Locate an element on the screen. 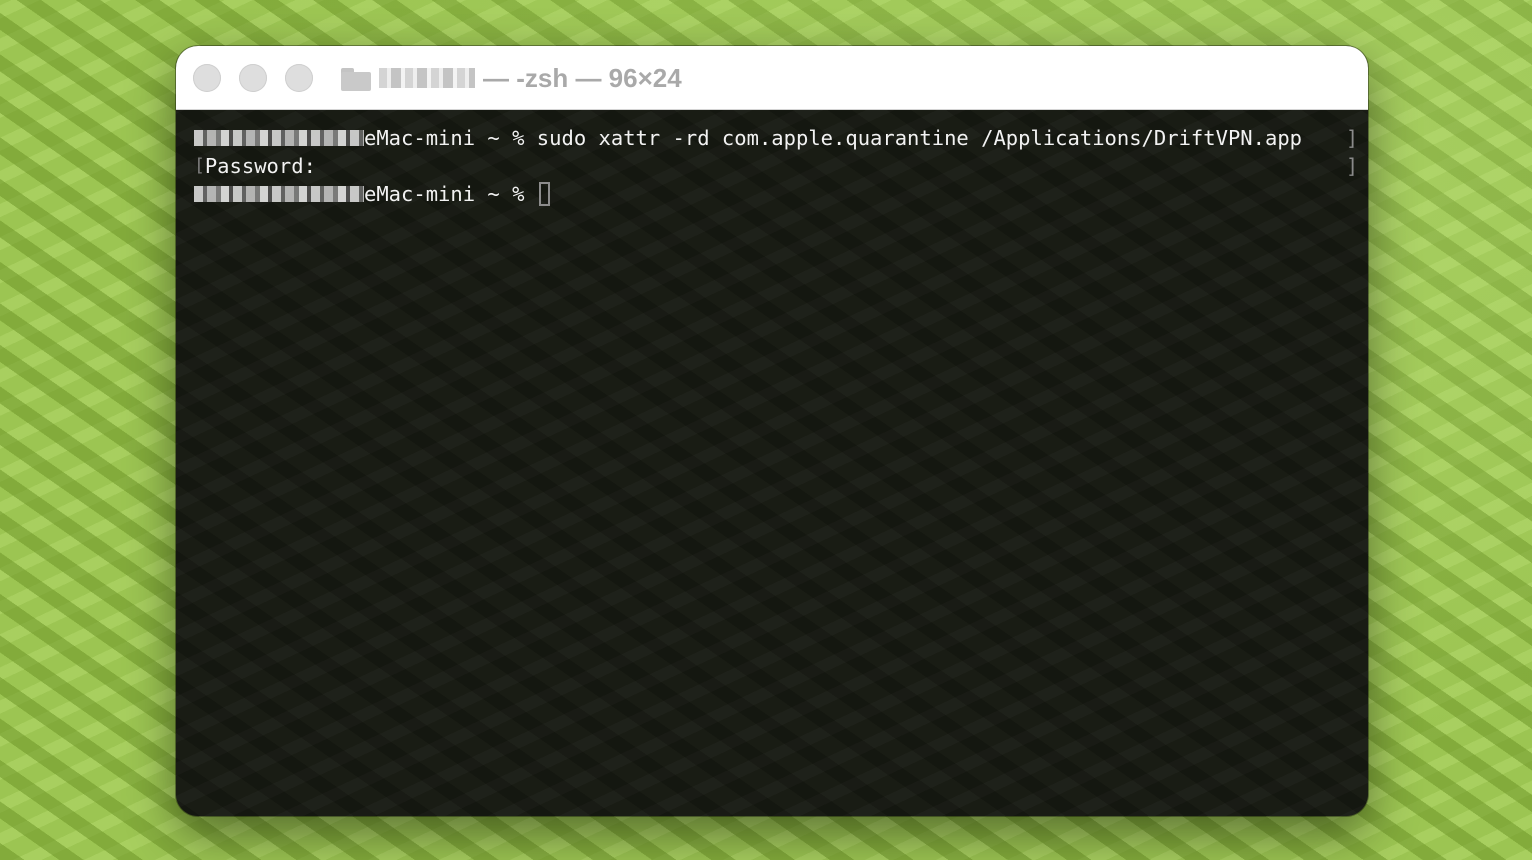 The image size is (1532, 860). line-mark-icon: [ is located at coordinates (199, 165).